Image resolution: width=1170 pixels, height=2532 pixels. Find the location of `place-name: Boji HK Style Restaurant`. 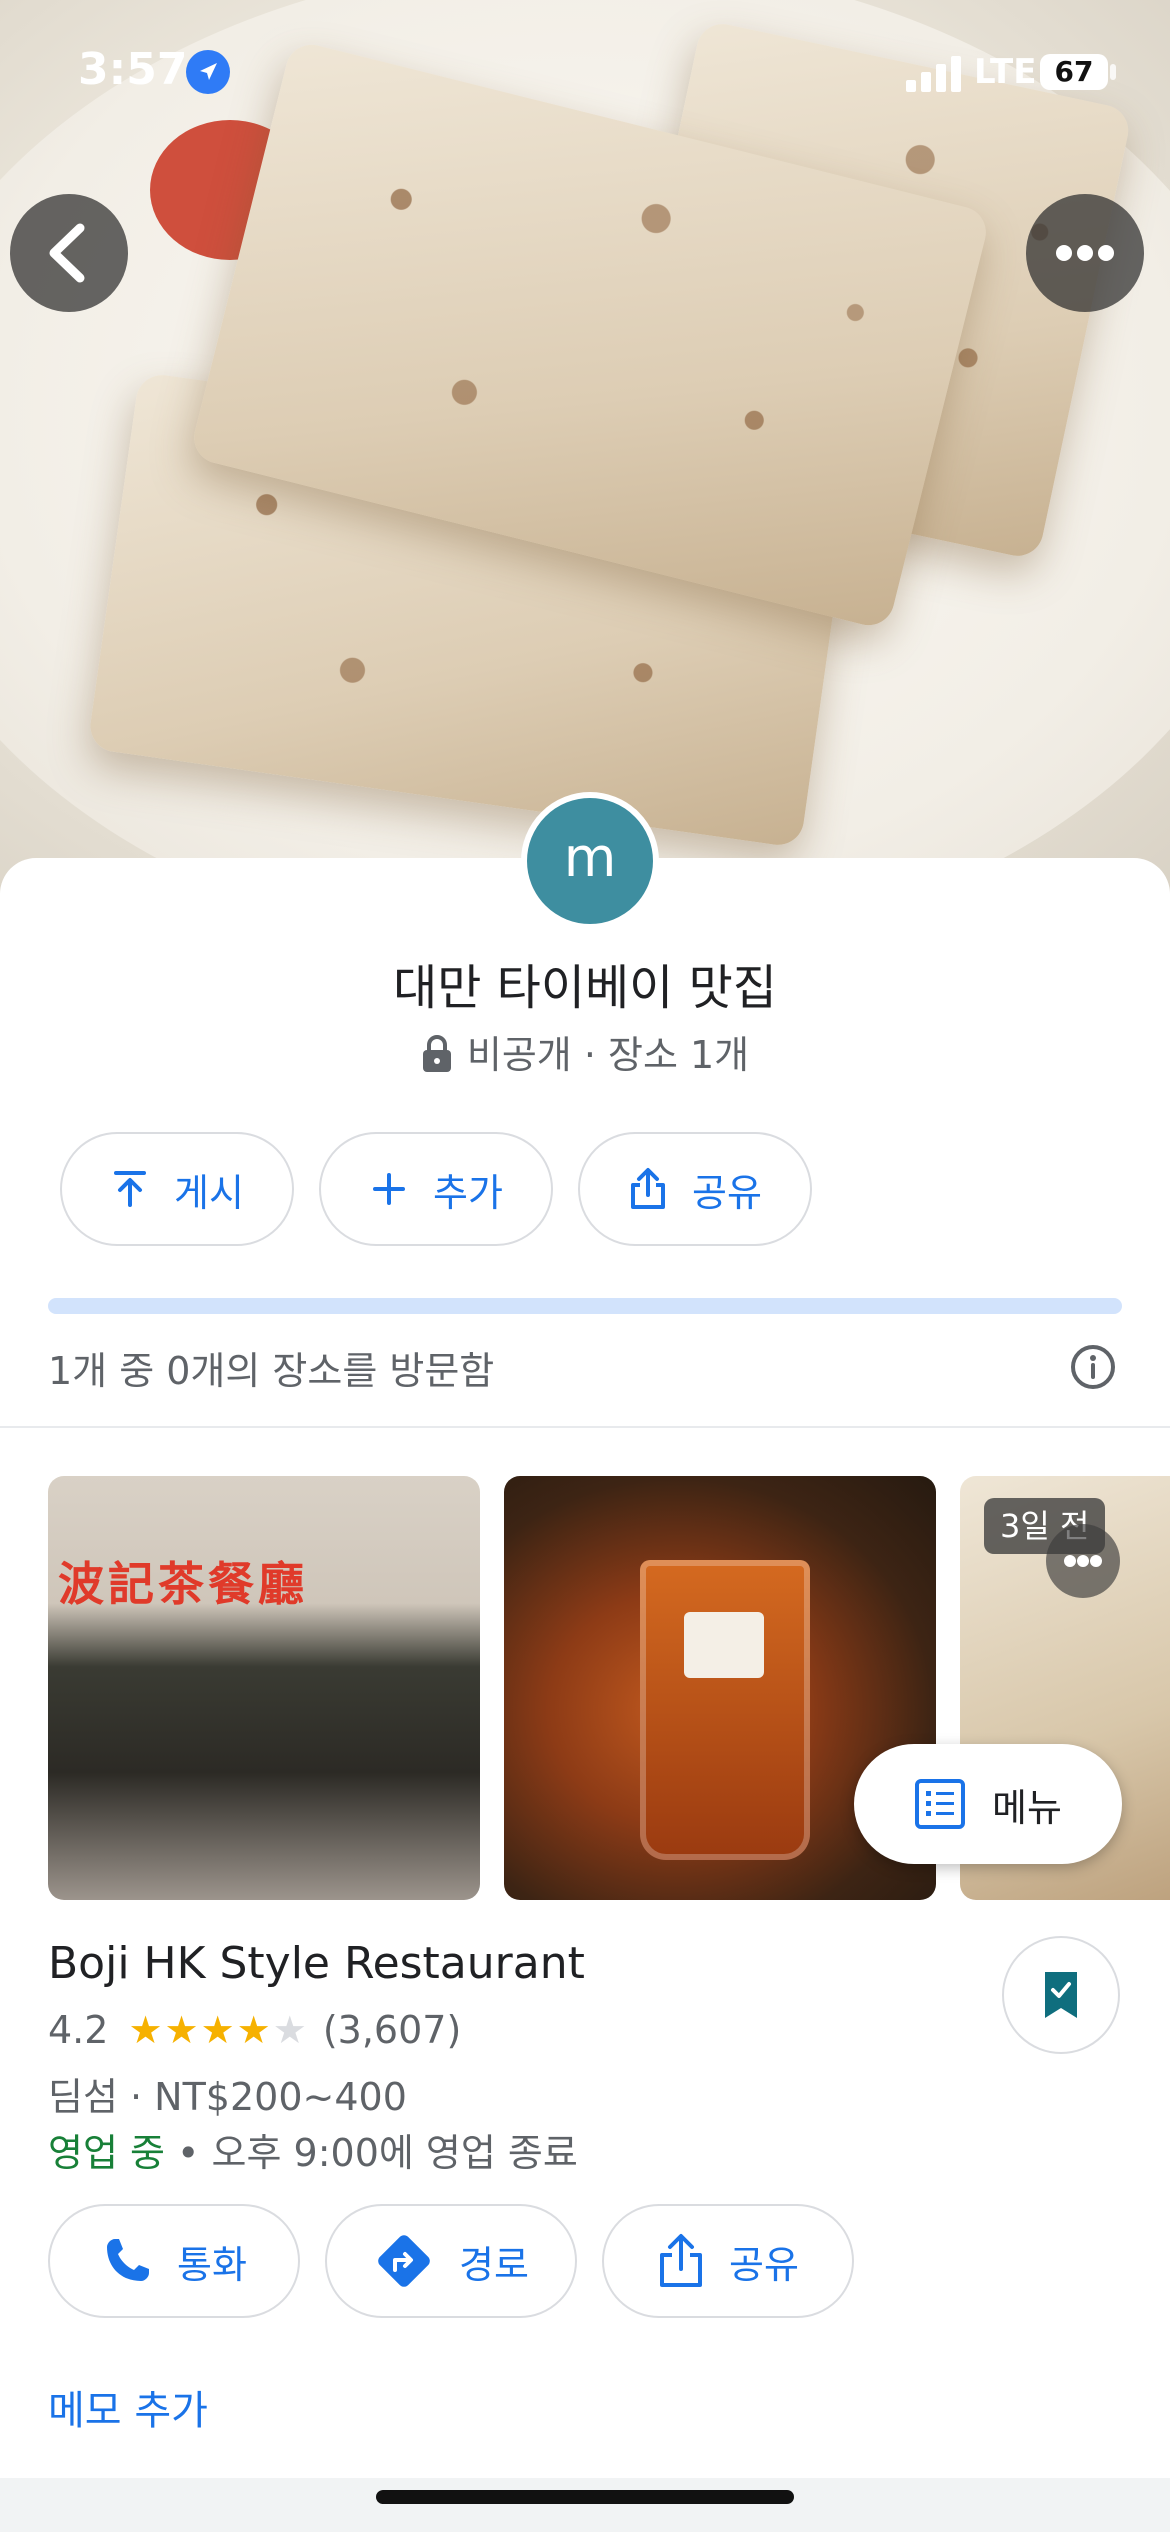

place-name: Boji HK Style Restaurant is located at coordinates (316, 1963).